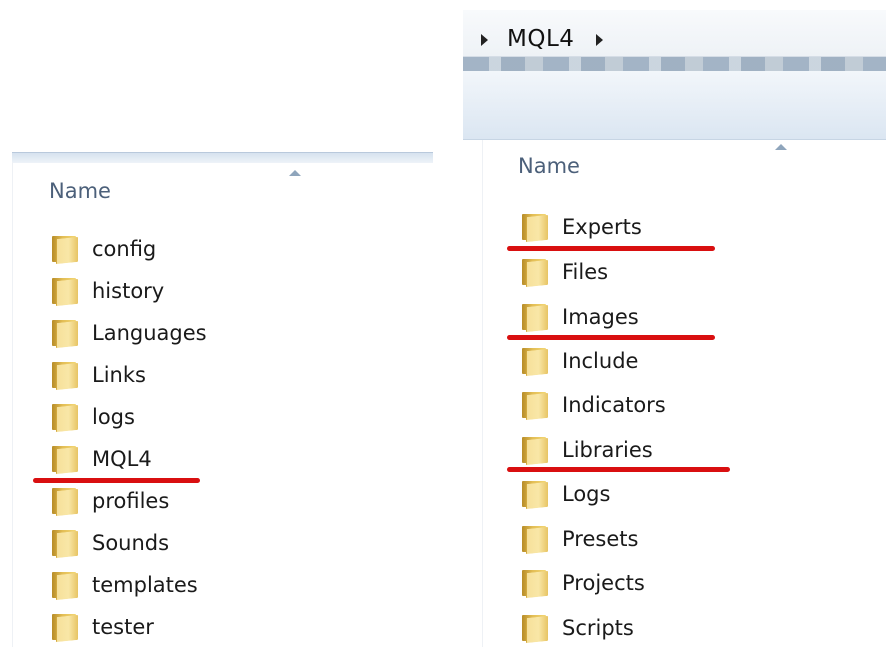 Image resolution: width=886 pixels, height=647 pixels. What do you see at coordinates (119, 375) in the screenshot?
I see `folder-name: Links` at bounding box center [119, 375].